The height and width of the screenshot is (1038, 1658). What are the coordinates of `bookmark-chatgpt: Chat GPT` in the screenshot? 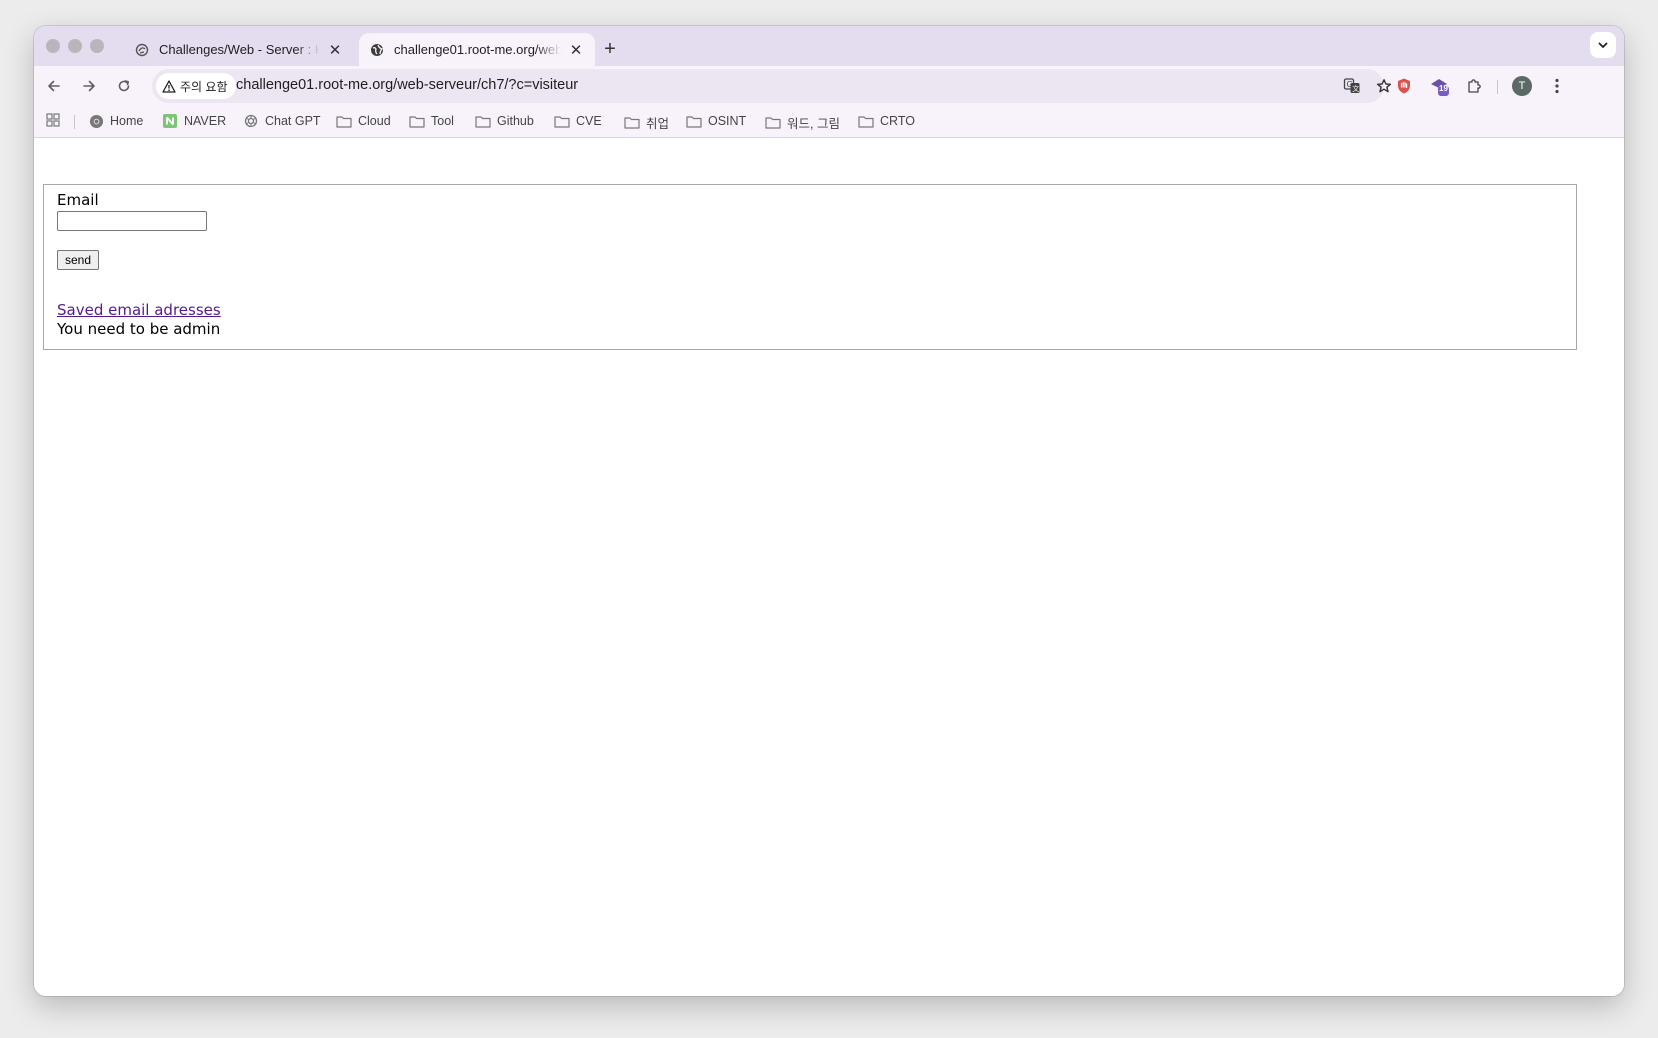 It's located at (282, 121).